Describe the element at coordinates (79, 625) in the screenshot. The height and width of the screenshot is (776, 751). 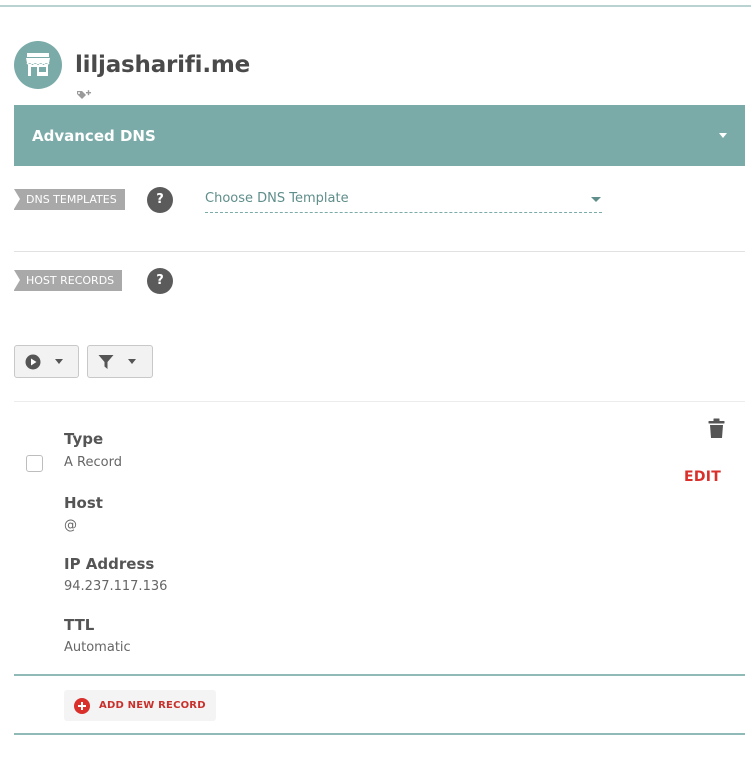
I see `ttl-label: TTL` at that location.